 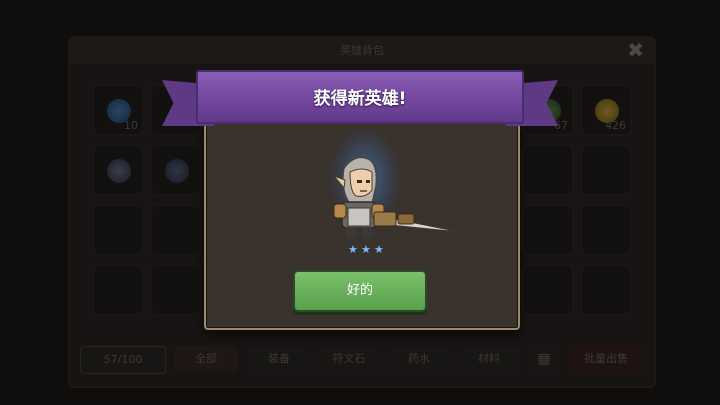 I want to click on ok-button: 好的, so click(x=360, y=291).